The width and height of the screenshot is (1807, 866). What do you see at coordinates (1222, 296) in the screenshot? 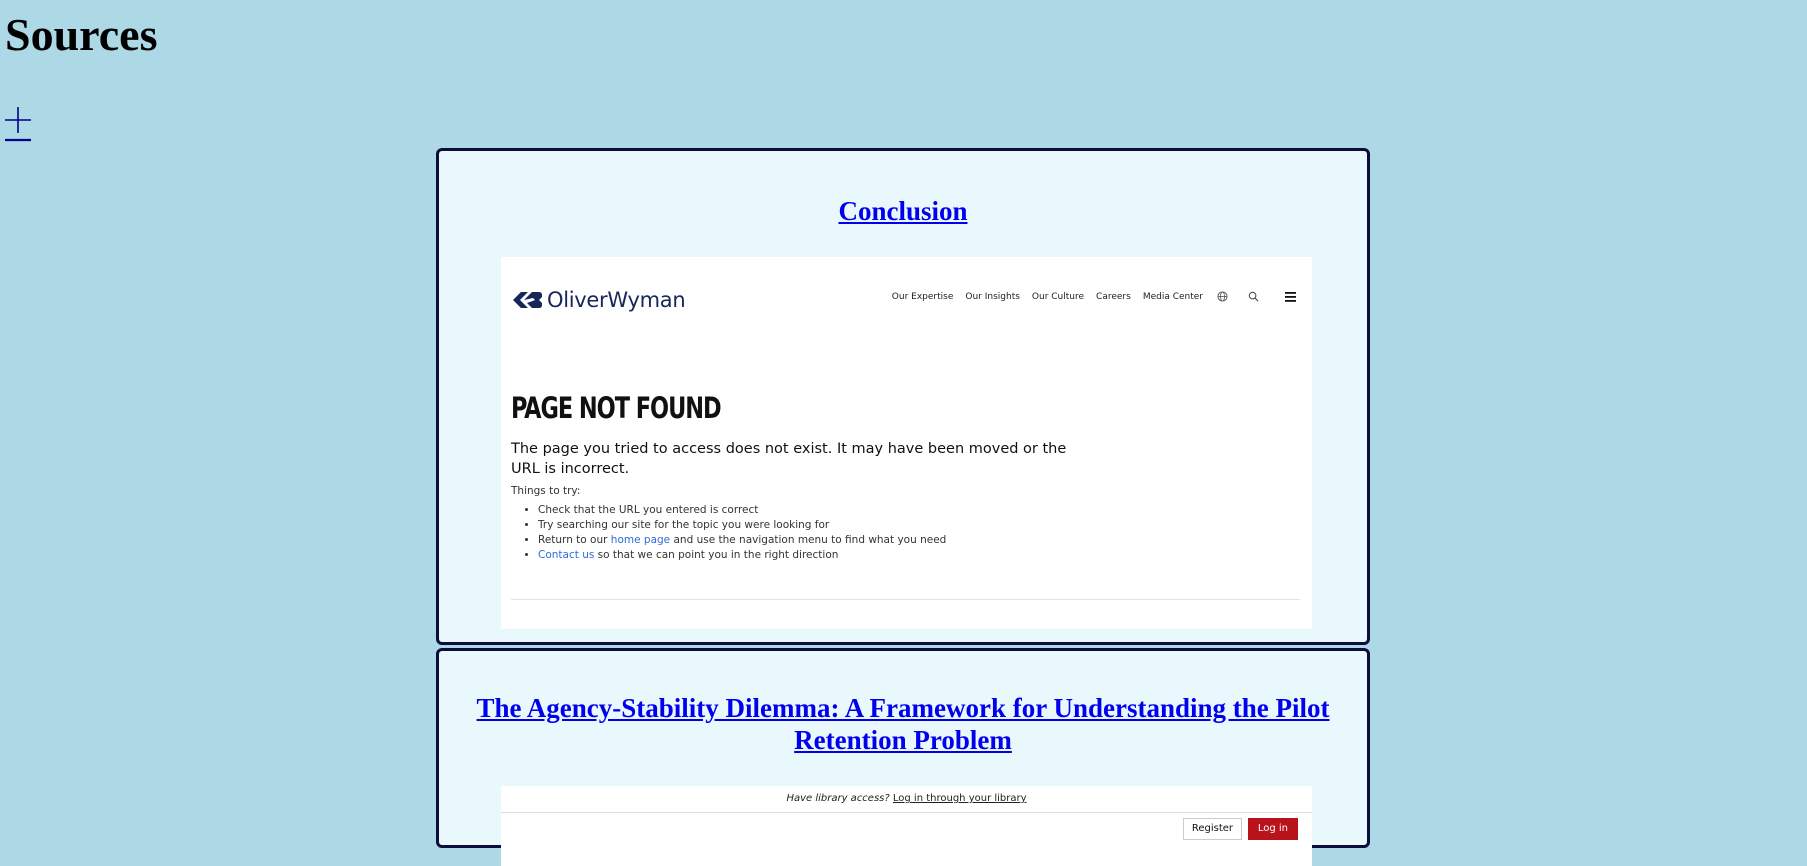
I see `globe-icon` at bounding box center [1222, 296].